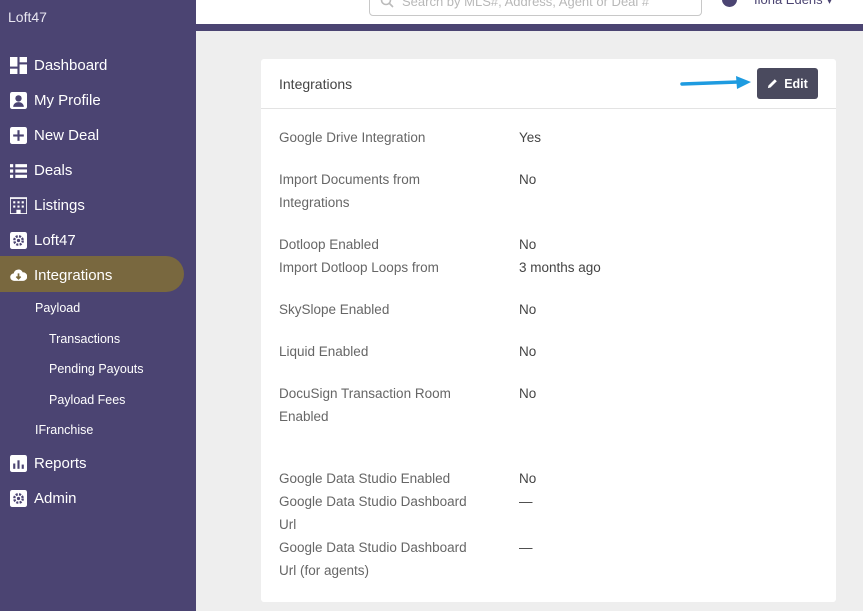 This screenshot has width=863, height=611. I want to click on card-title: Integrations, so click(316, 84).